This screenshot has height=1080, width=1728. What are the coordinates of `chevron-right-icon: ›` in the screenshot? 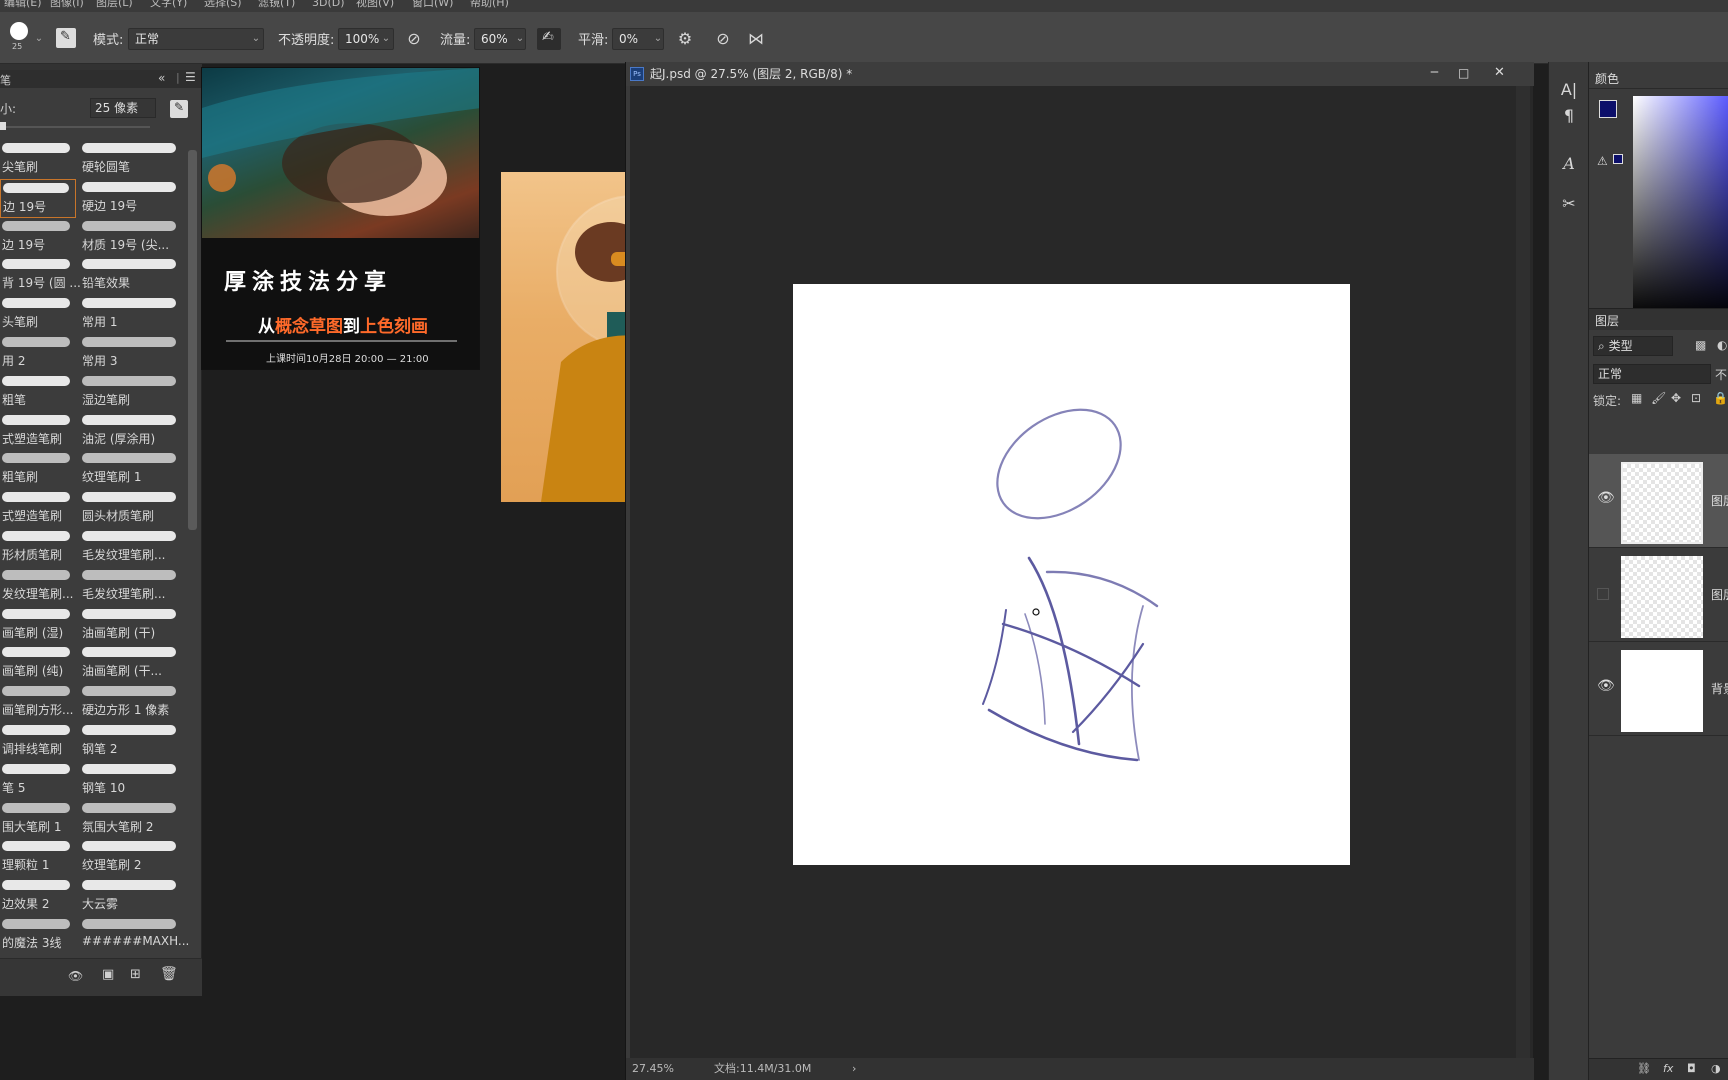 It's located at (854, 1069).